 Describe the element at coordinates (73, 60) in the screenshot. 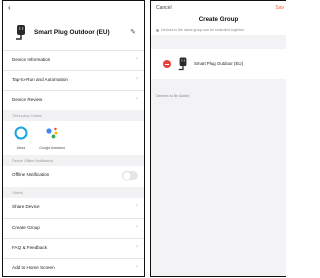

I see `row-device-information: Device Information ›` at that location.